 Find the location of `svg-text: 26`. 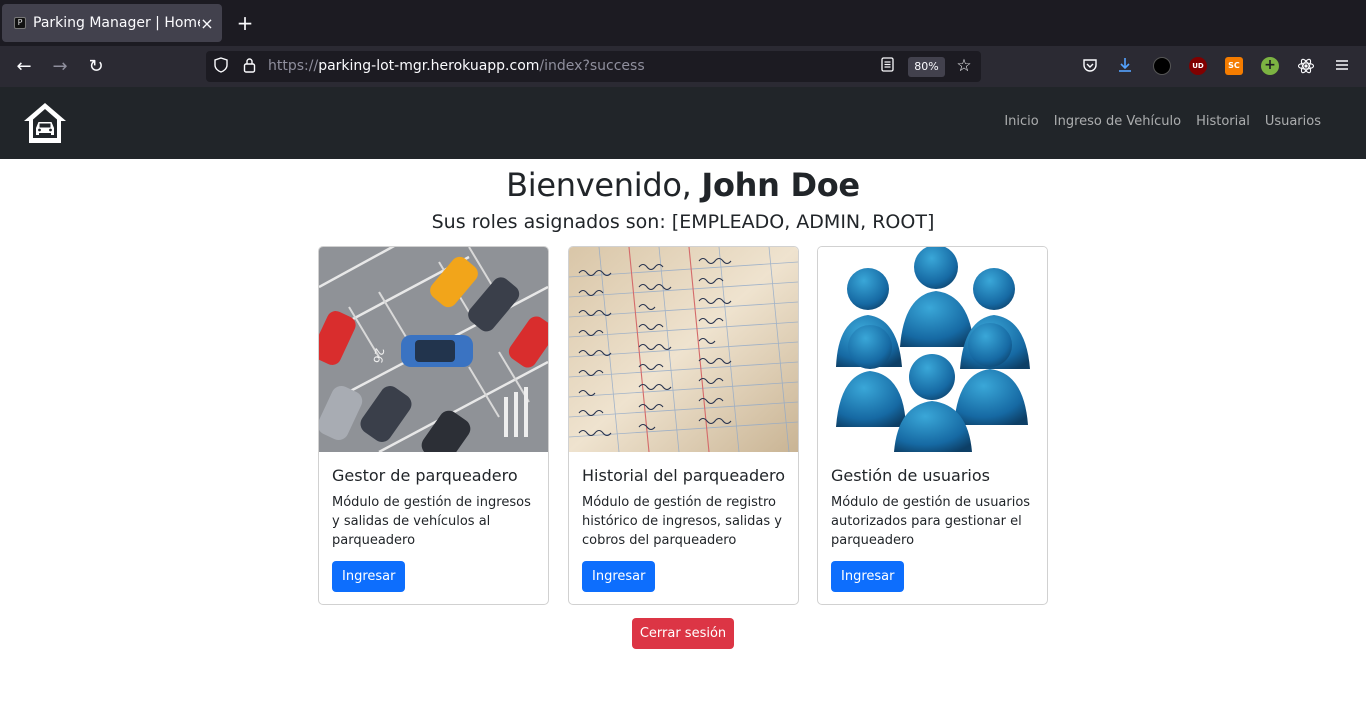

svg-text: 26 is located at coordinates (378, 355).